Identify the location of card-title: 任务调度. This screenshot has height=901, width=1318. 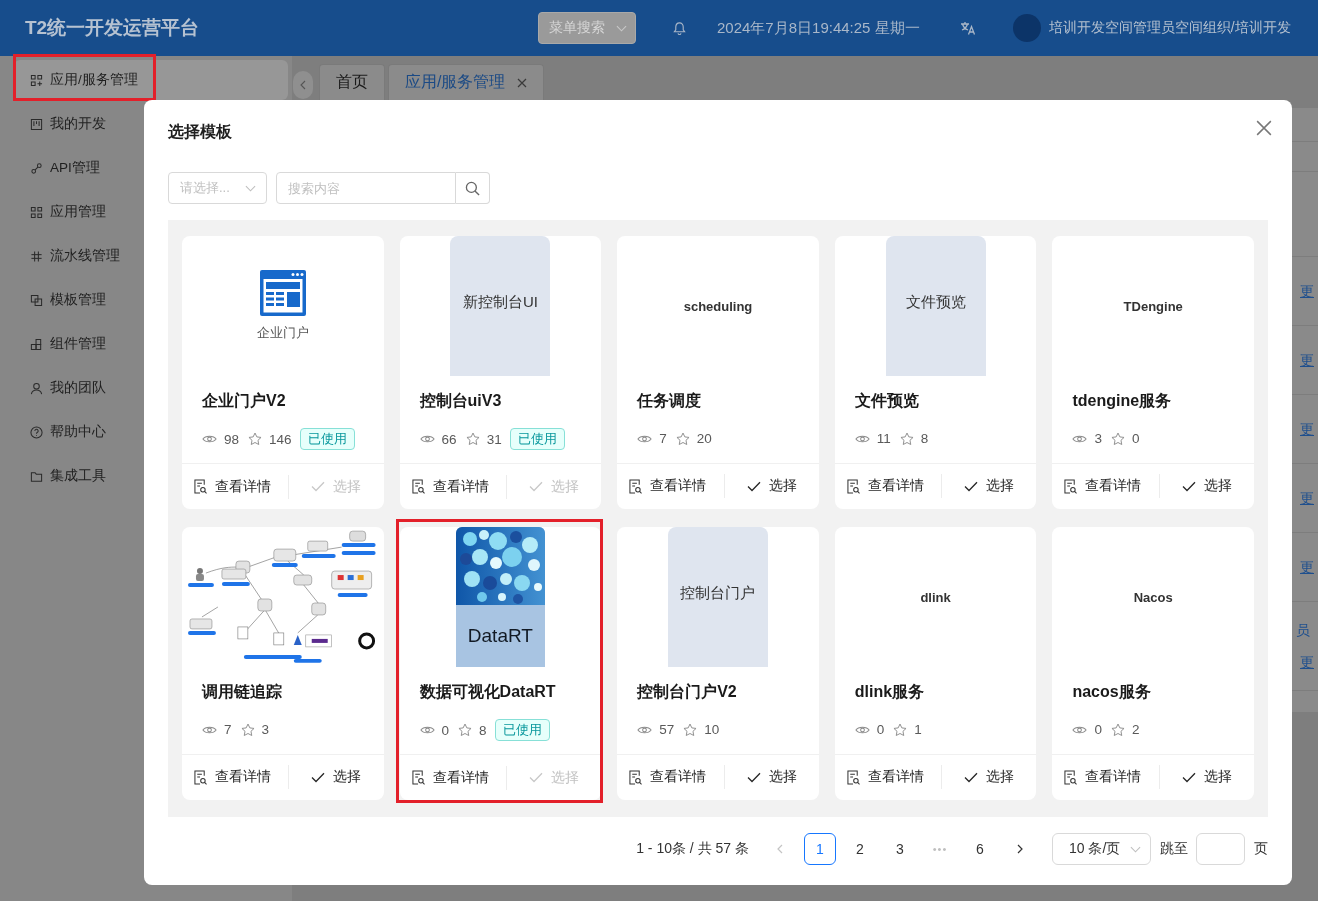
(669, 401).